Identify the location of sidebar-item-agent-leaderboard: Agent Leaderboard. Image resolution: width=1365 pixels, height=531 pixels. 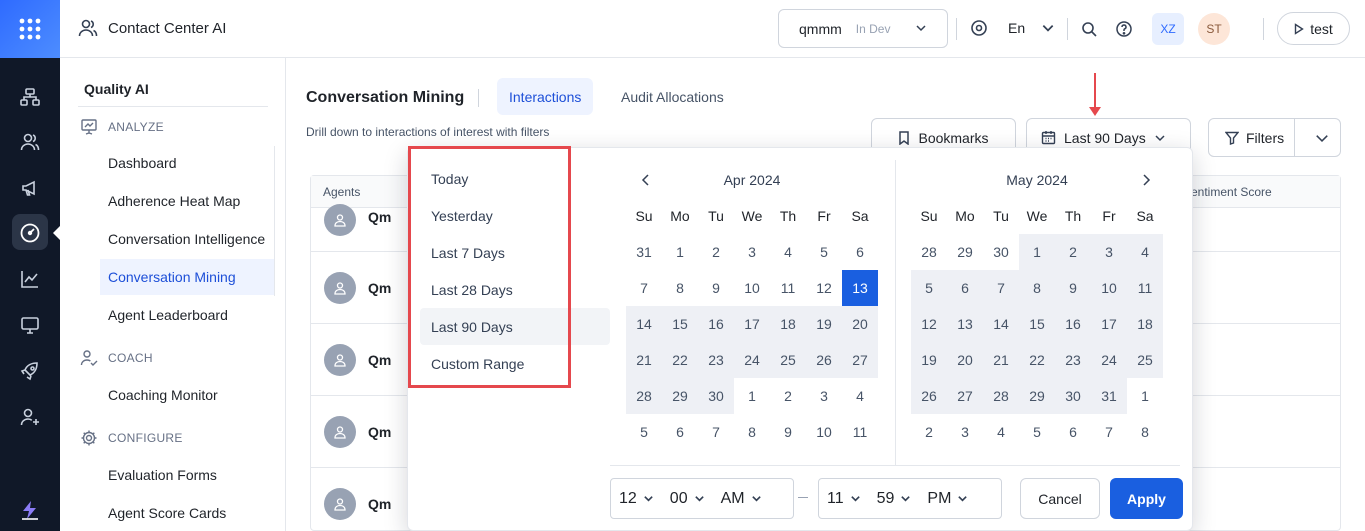
(187, 315).